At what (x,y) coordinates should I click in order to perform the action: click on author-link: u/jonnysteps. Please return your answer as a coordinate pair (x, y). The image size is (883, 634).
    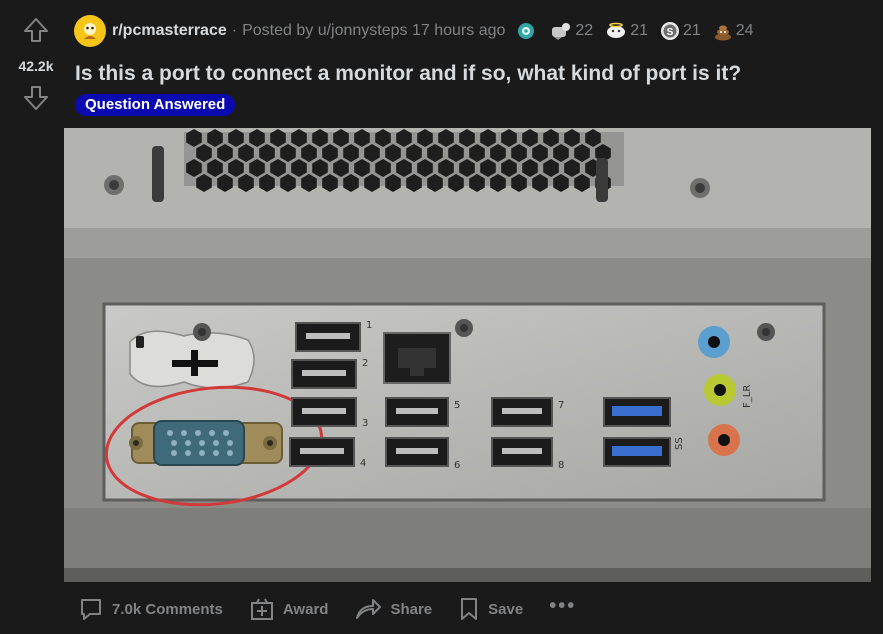
    Looking at the image, I should click on (363, 30).